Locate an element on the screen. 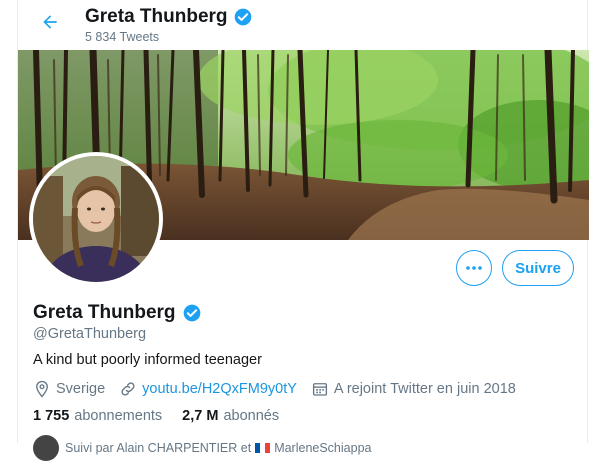  more-options-icon is located at coordinates (474, 268).